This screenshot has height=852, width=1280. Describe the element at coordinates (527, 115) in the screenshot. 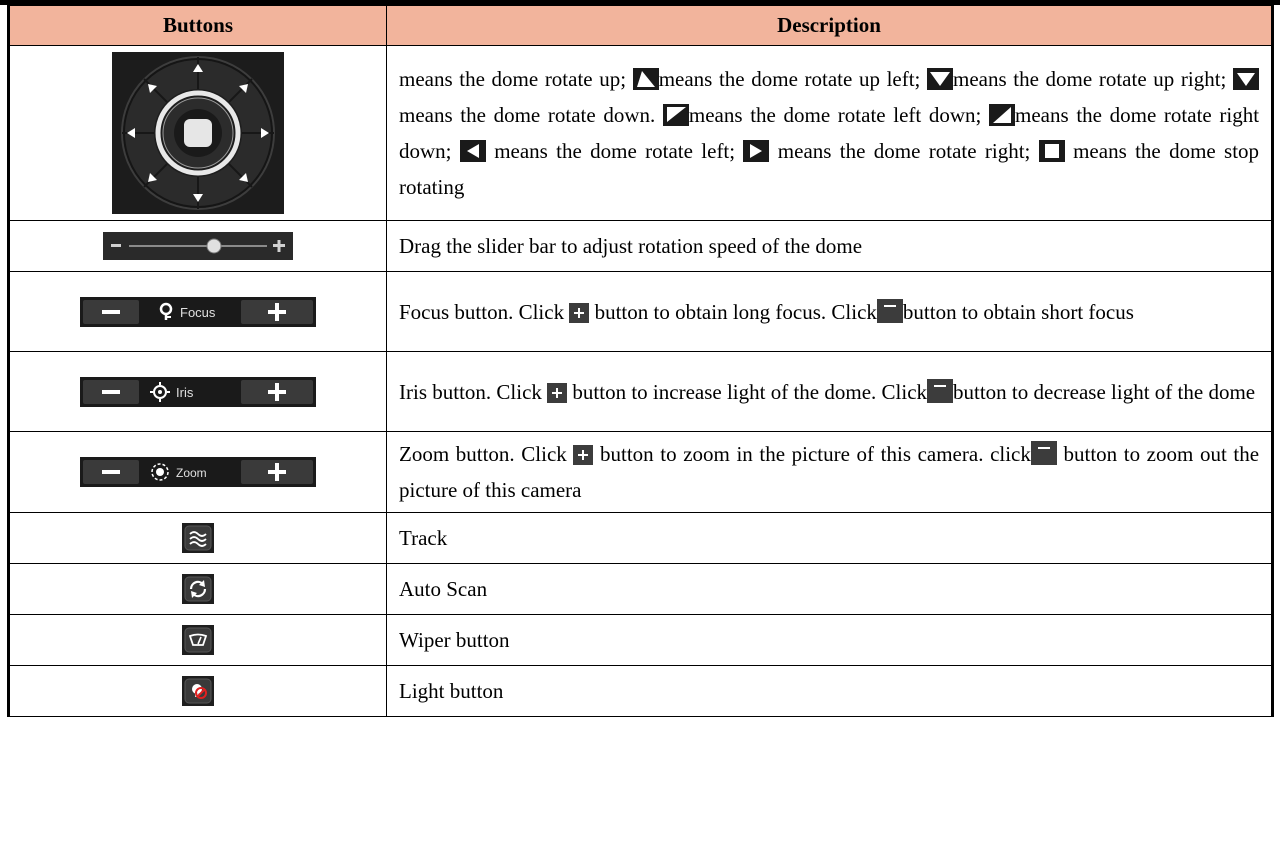

I see `ptz-text-down: means the dome rotate down.` at that location.